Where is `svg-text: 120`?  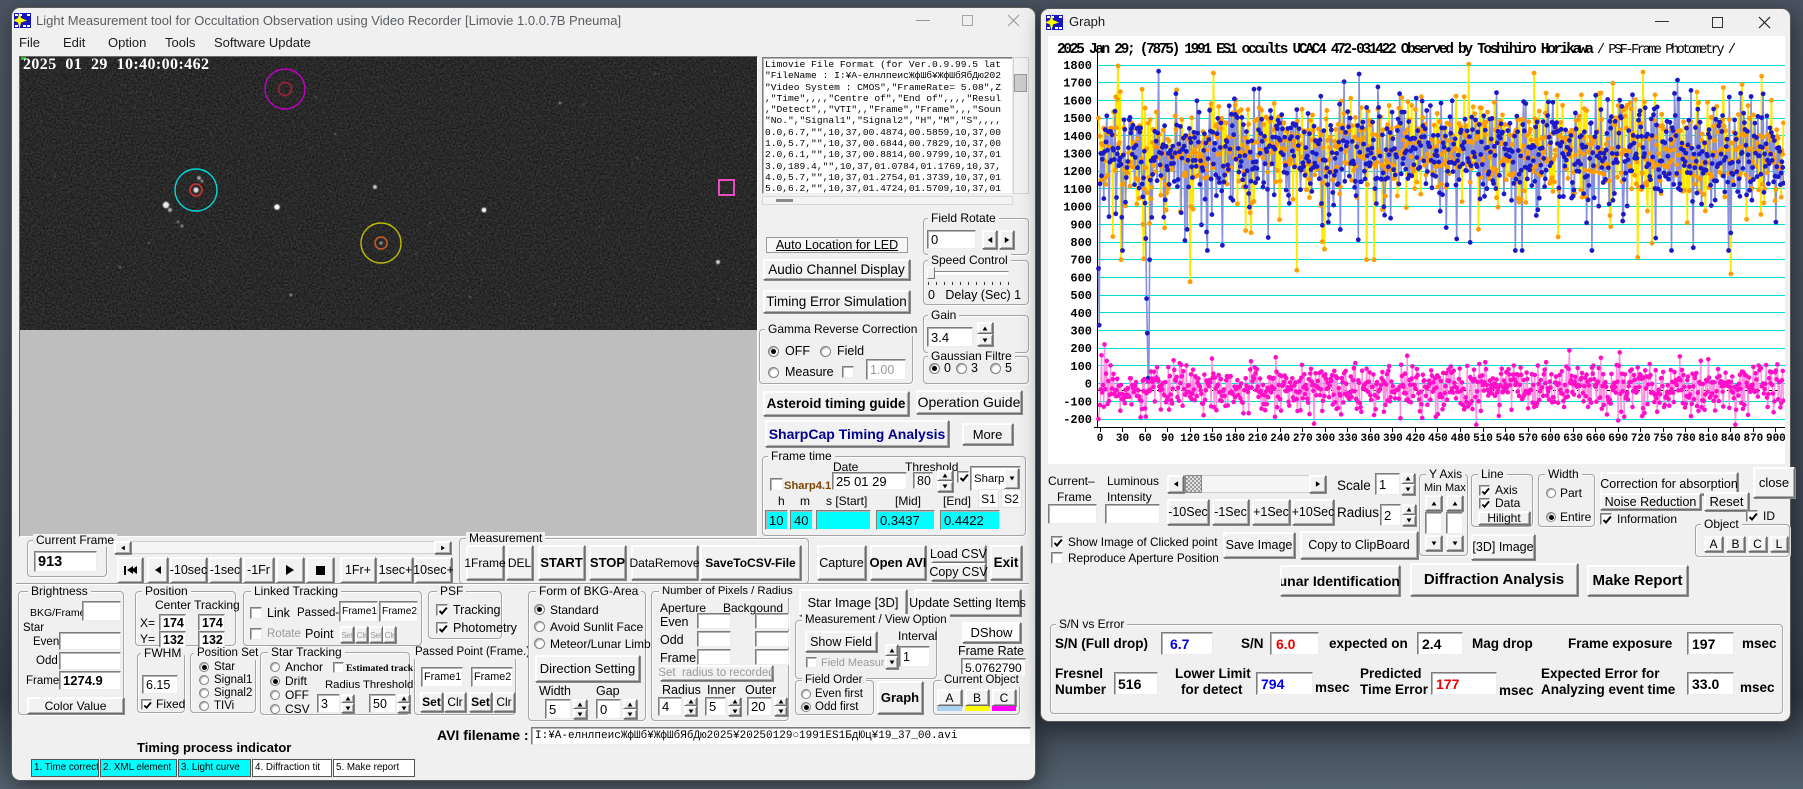
svg-text: 120 is located at coordinates (1190, 439).